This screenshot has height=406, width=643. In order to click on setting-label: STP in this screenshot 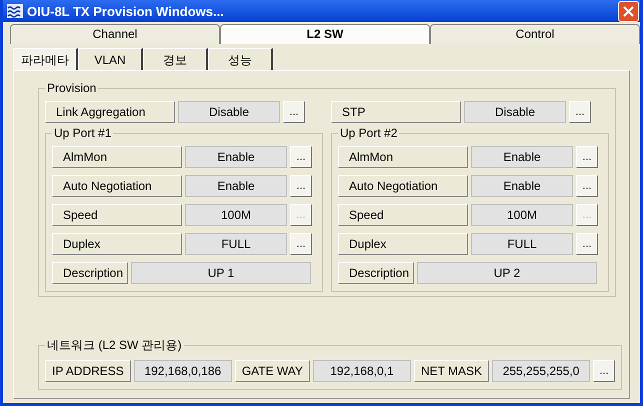, I will do `click(396, 111)`.